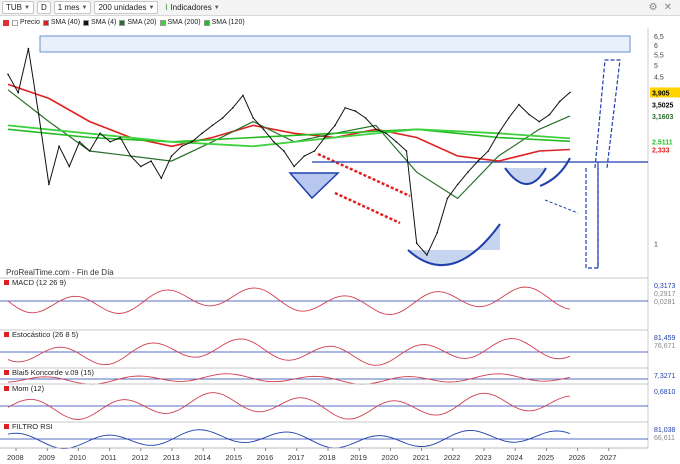  What do you see at coordinates (43, 7) in the screenshot?
I see `period-button: D` at bounding box center [43, 7].